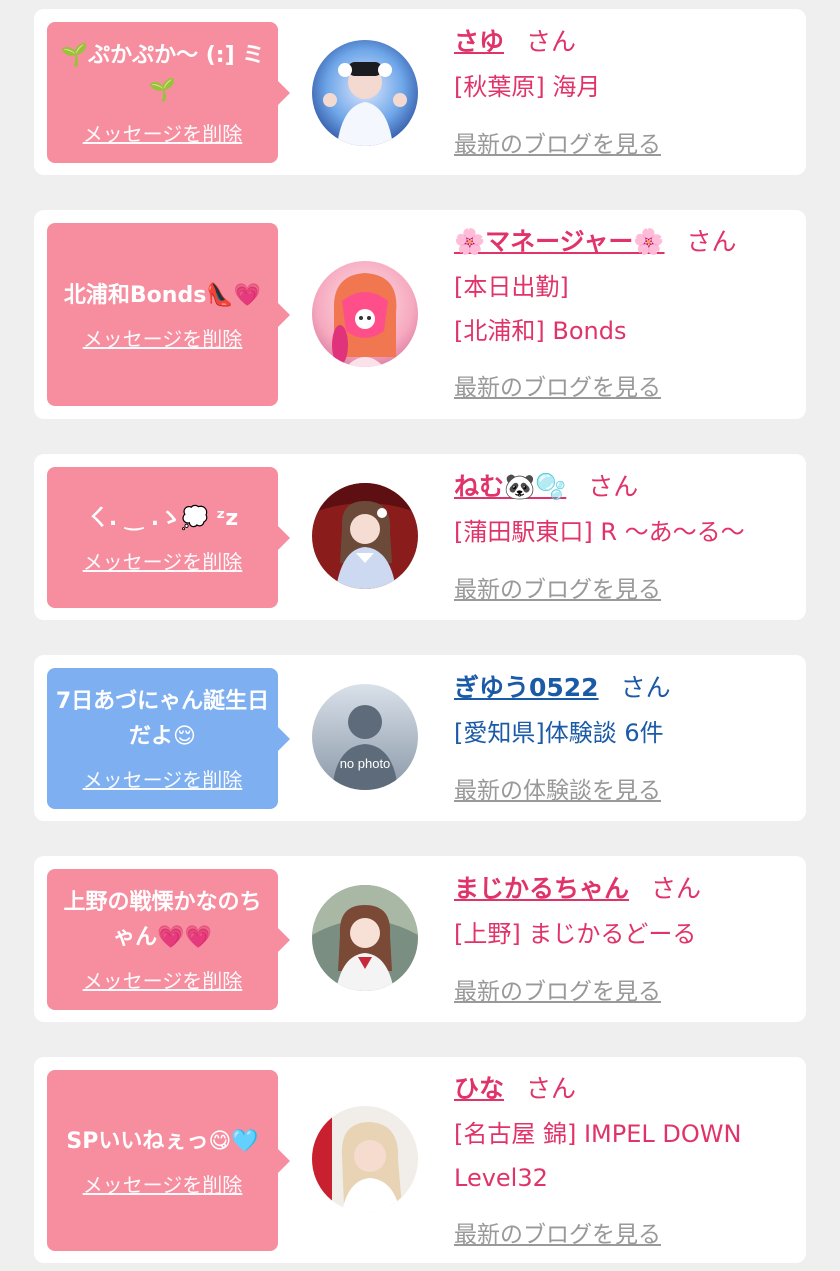  Describe the element at coordinates (575, 934) in the screenshot. I see `shop-line: [上野] まじかるどーる` at that location.